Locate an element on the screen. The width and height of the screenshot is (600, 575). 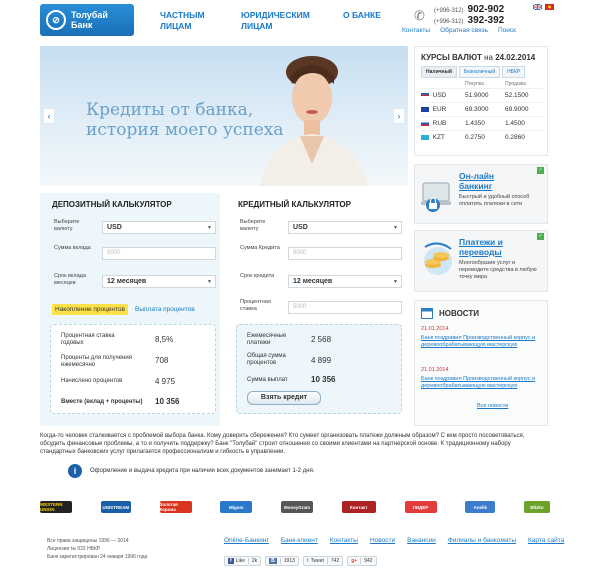
link-contacts: Контакты is located at coordinates (416, 30).